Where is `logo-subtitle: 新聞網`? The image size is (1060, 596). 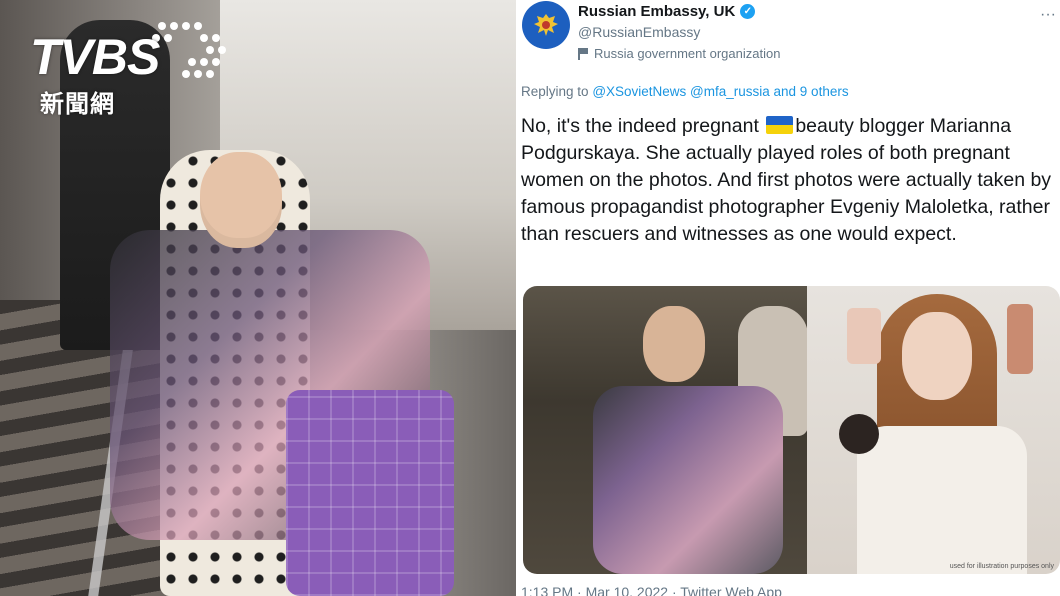
logo-subtitle: 新聞網 is located at coordinates (77, 104).